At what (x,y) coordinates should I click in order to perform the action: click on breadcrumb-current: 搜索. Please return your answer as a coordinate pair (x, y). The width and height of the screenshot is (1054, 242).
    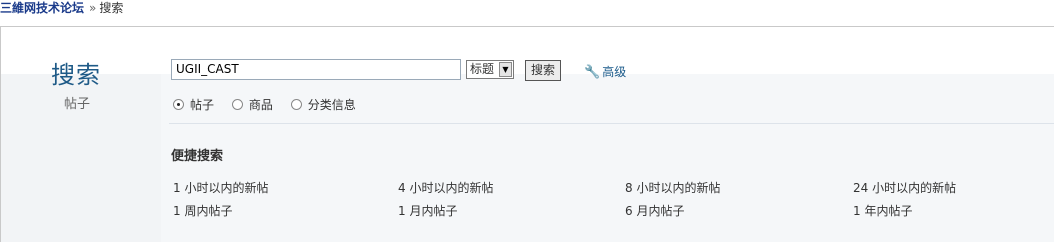
    Looking at the image, I should click on (111, 8).